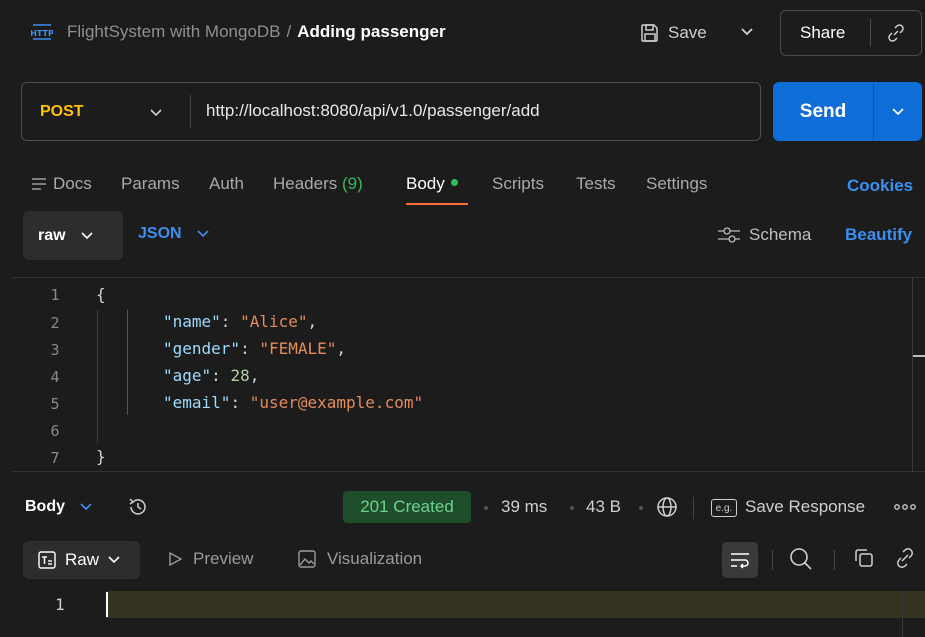  I want to click on line-number: 7, so click(55, 458).